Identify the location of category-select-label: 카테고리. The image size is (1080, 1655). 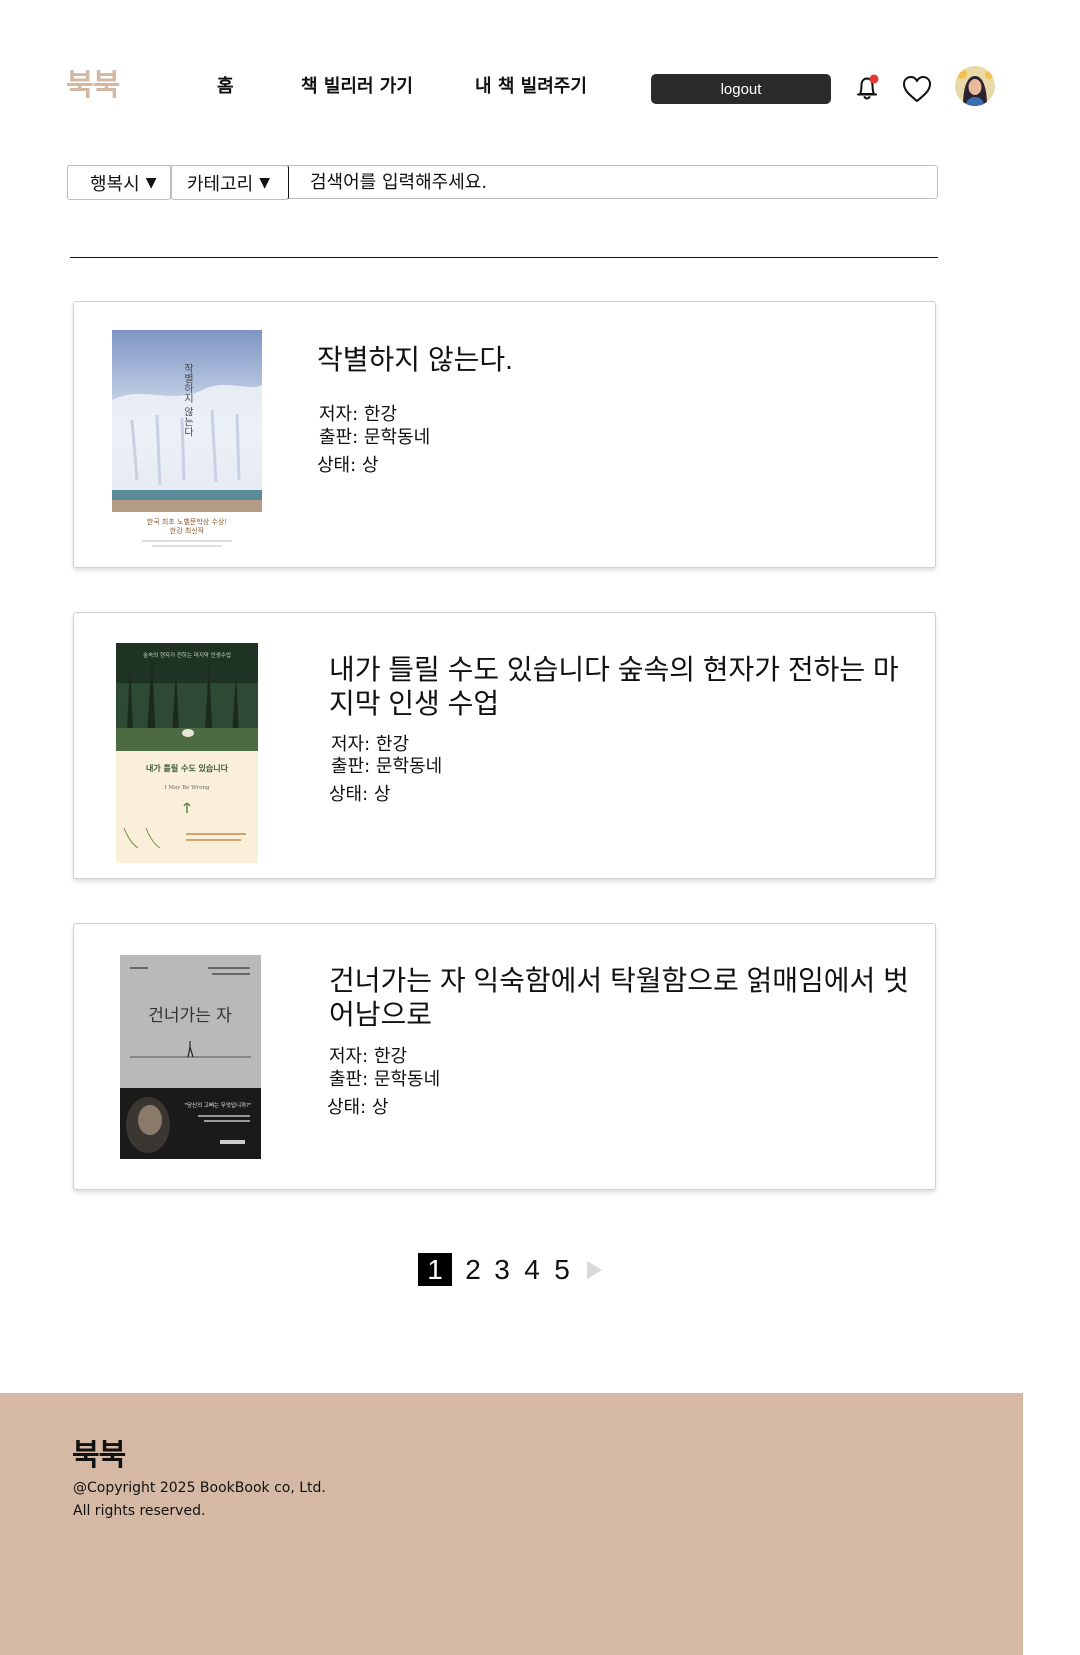
(220, 184).